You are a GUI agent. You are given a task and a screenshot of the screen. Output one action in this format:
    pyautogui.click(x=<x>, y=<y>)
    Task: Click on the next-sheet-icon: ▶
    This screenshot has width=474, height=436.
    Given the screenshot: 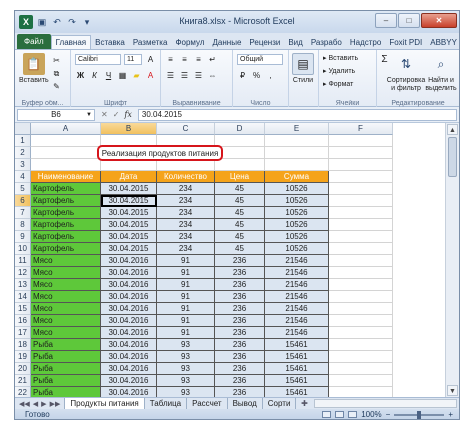 What is the action you would take?
    pyautogui.click(x=43, y=404)
    